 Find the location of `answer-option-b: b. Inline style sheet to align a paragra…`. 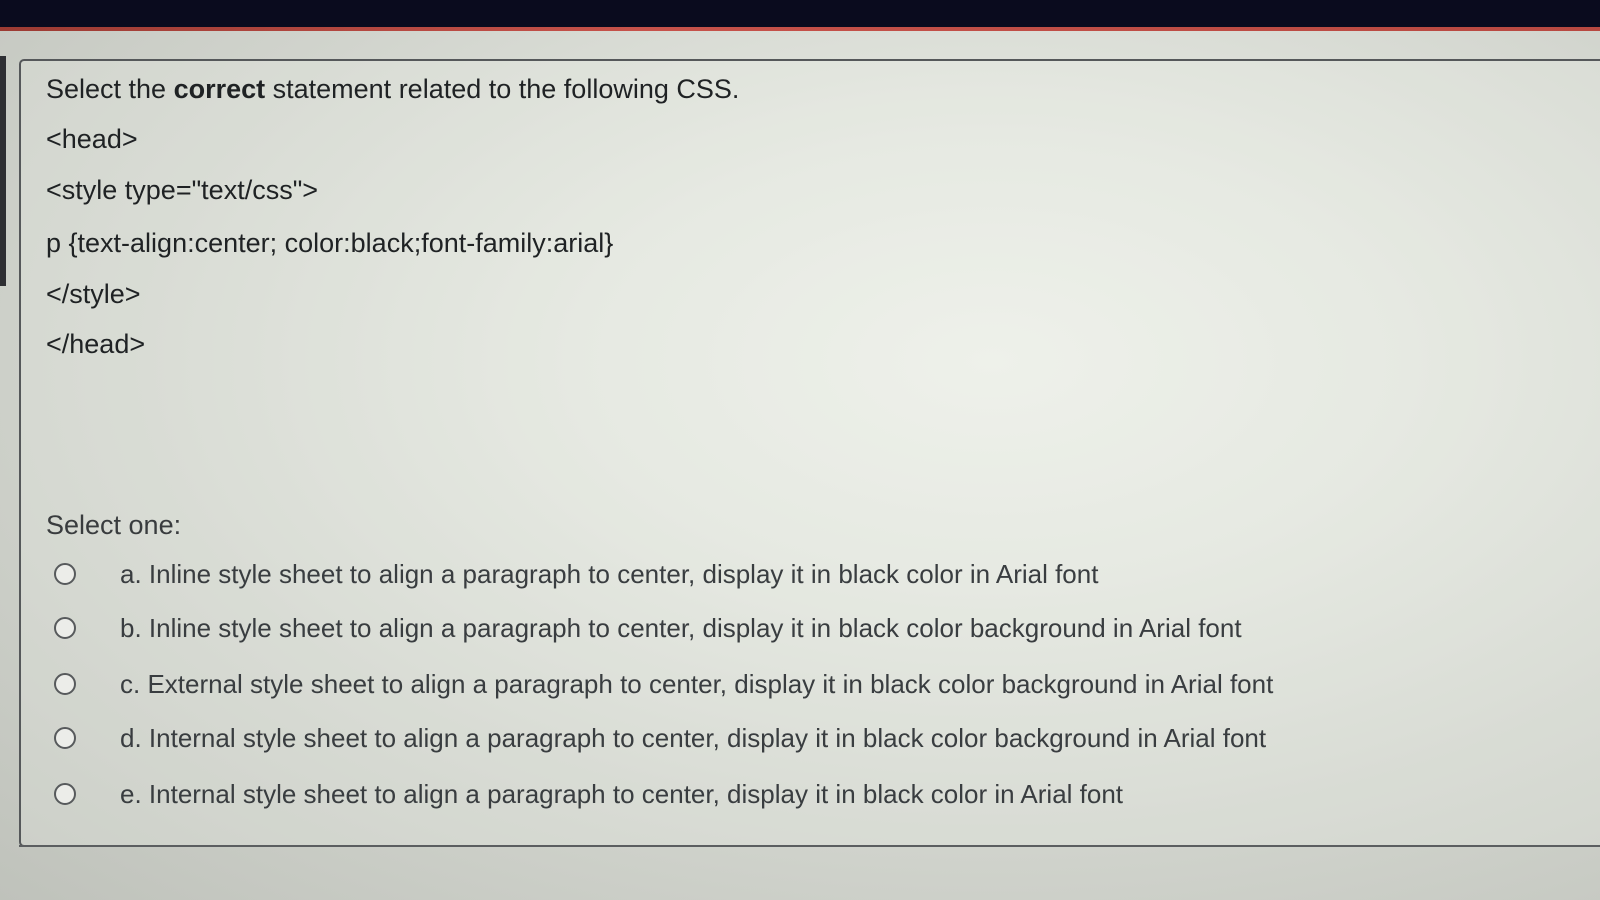

answer-option-b: b. Inline style sheet to align a paragra… is located at coordinates (648, 628).